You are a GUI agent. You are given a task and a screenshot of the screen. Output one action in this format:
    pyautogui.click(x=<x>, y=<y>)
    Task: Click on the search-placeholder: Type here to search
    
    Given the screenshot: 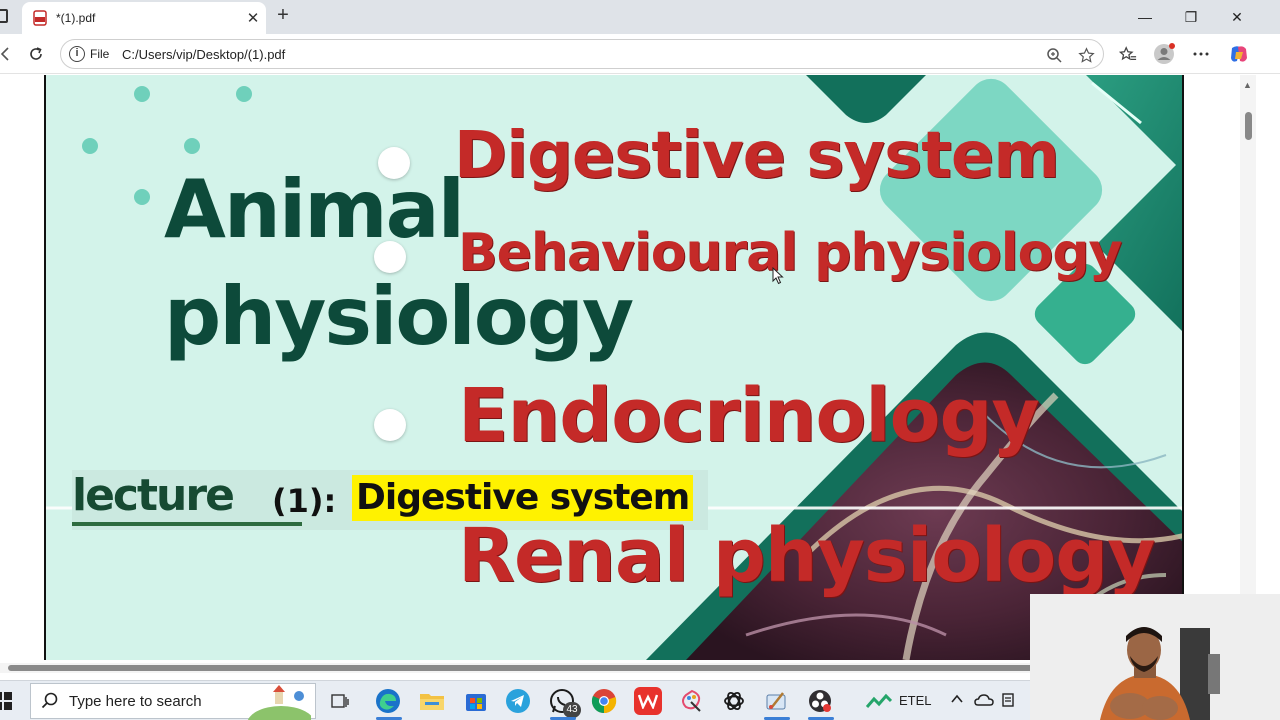 What is the action you would take?
    pyautogui.click(x=135, y=701)
    